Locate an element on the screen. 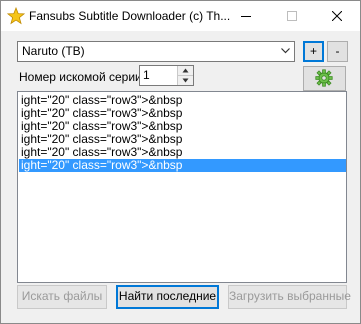 The height and width of the screenshot is (324, 361). series-select: Naruto (TB) is located at coordinates (156, 51).